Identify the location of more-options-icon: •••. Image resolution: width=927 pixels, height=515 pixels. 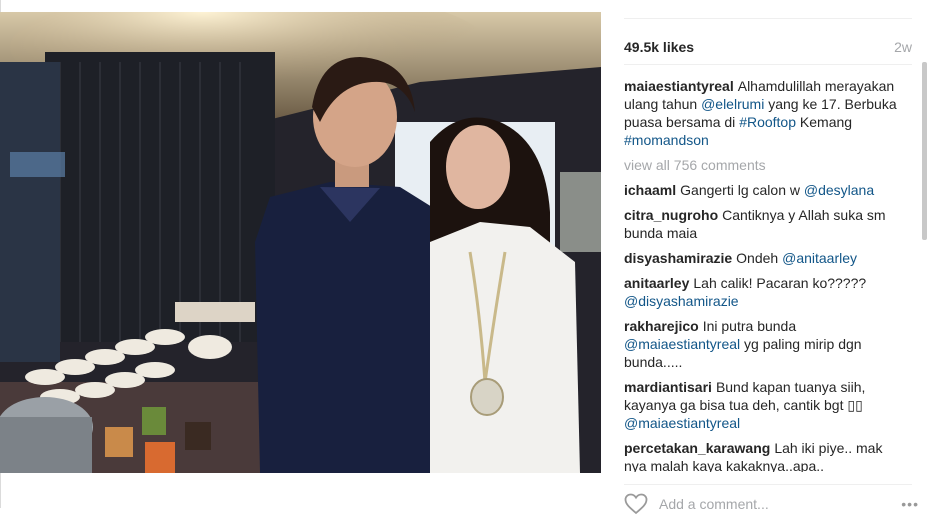
(910, 504).